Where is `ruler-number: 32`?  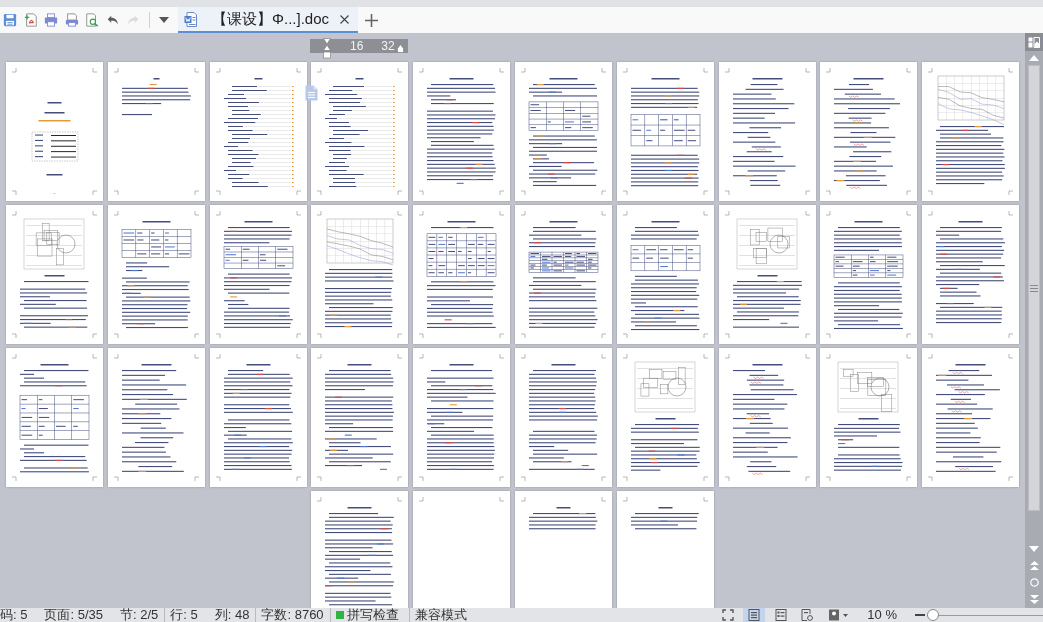
ruler-number: 32 is located at coordinates (388, 46).